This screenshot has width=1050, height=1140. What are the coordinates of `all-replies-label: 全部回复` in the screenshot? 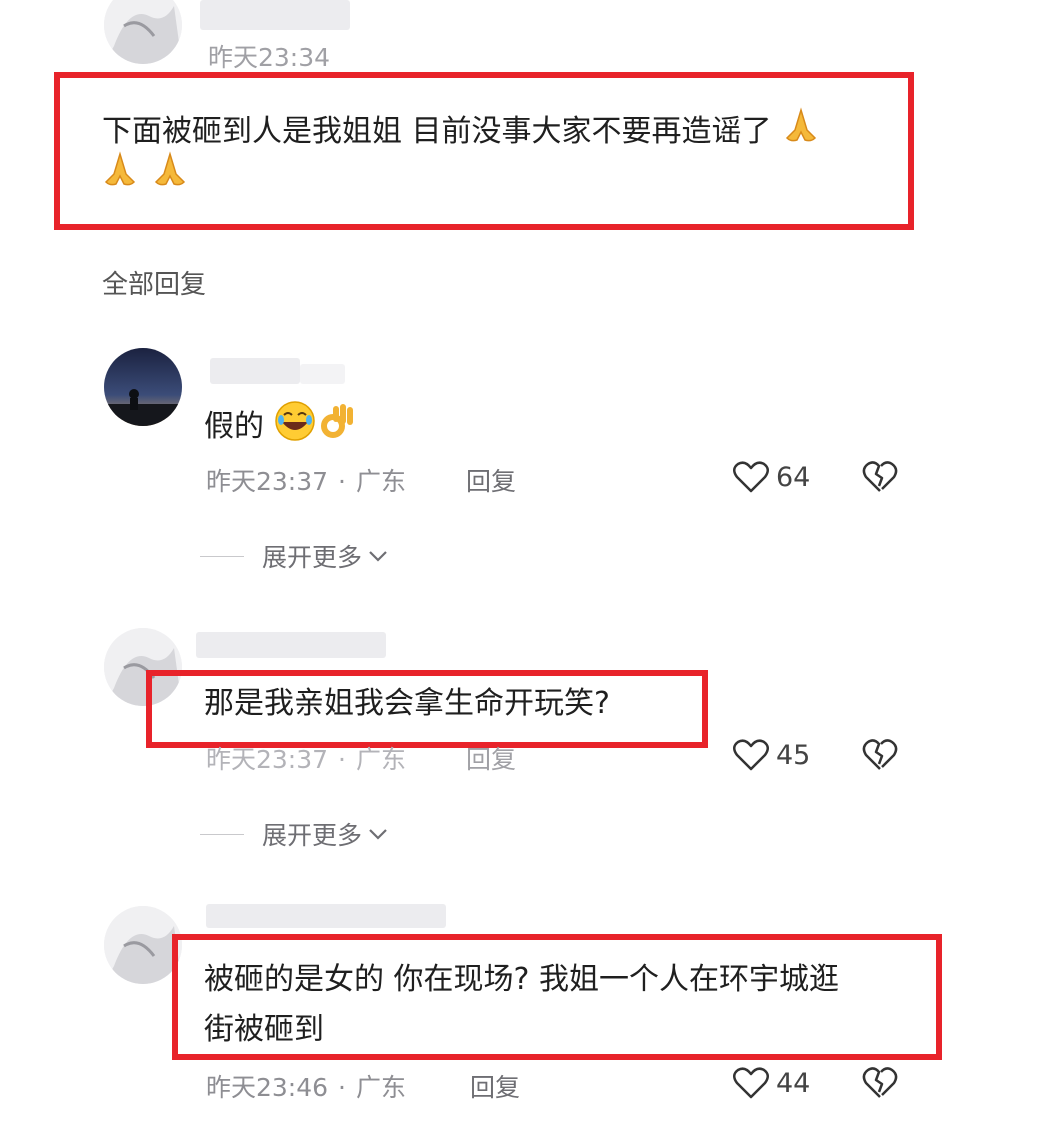 It's located at (154, 285).